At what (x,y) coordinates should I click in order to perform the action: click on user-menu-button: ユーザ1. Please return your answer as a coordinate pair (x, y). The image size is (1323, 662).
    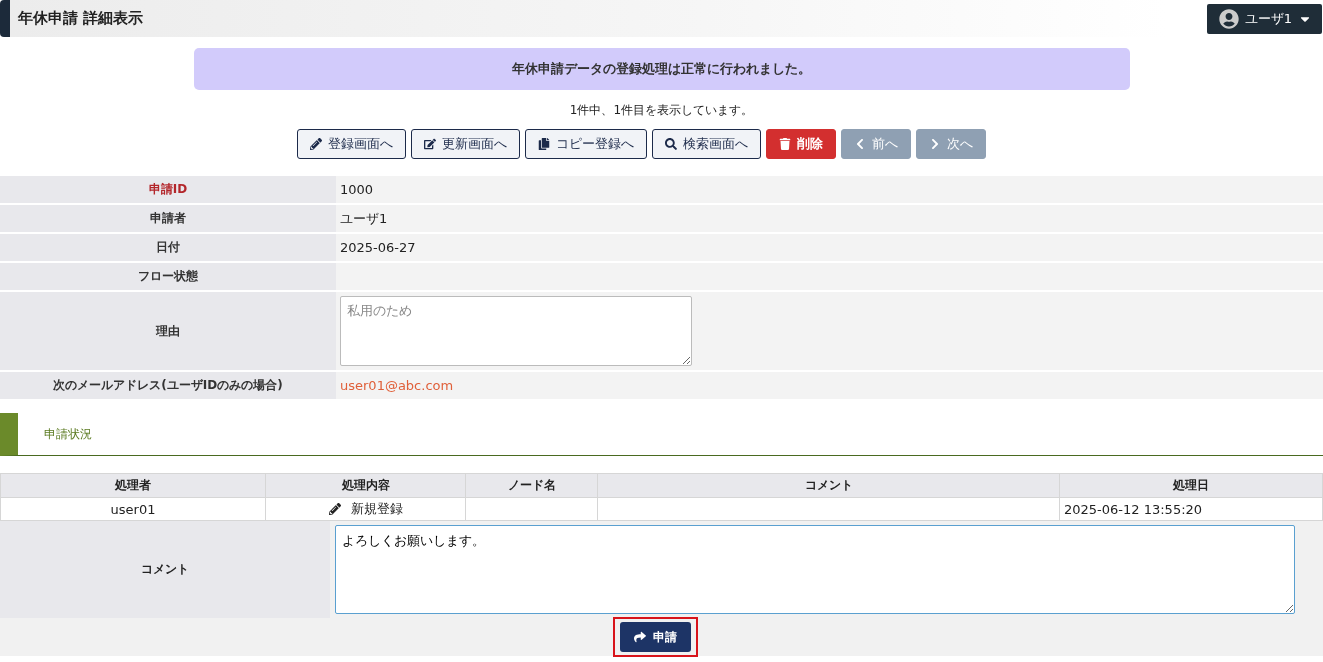
    Looking at the image, I should click on (1264, 18).